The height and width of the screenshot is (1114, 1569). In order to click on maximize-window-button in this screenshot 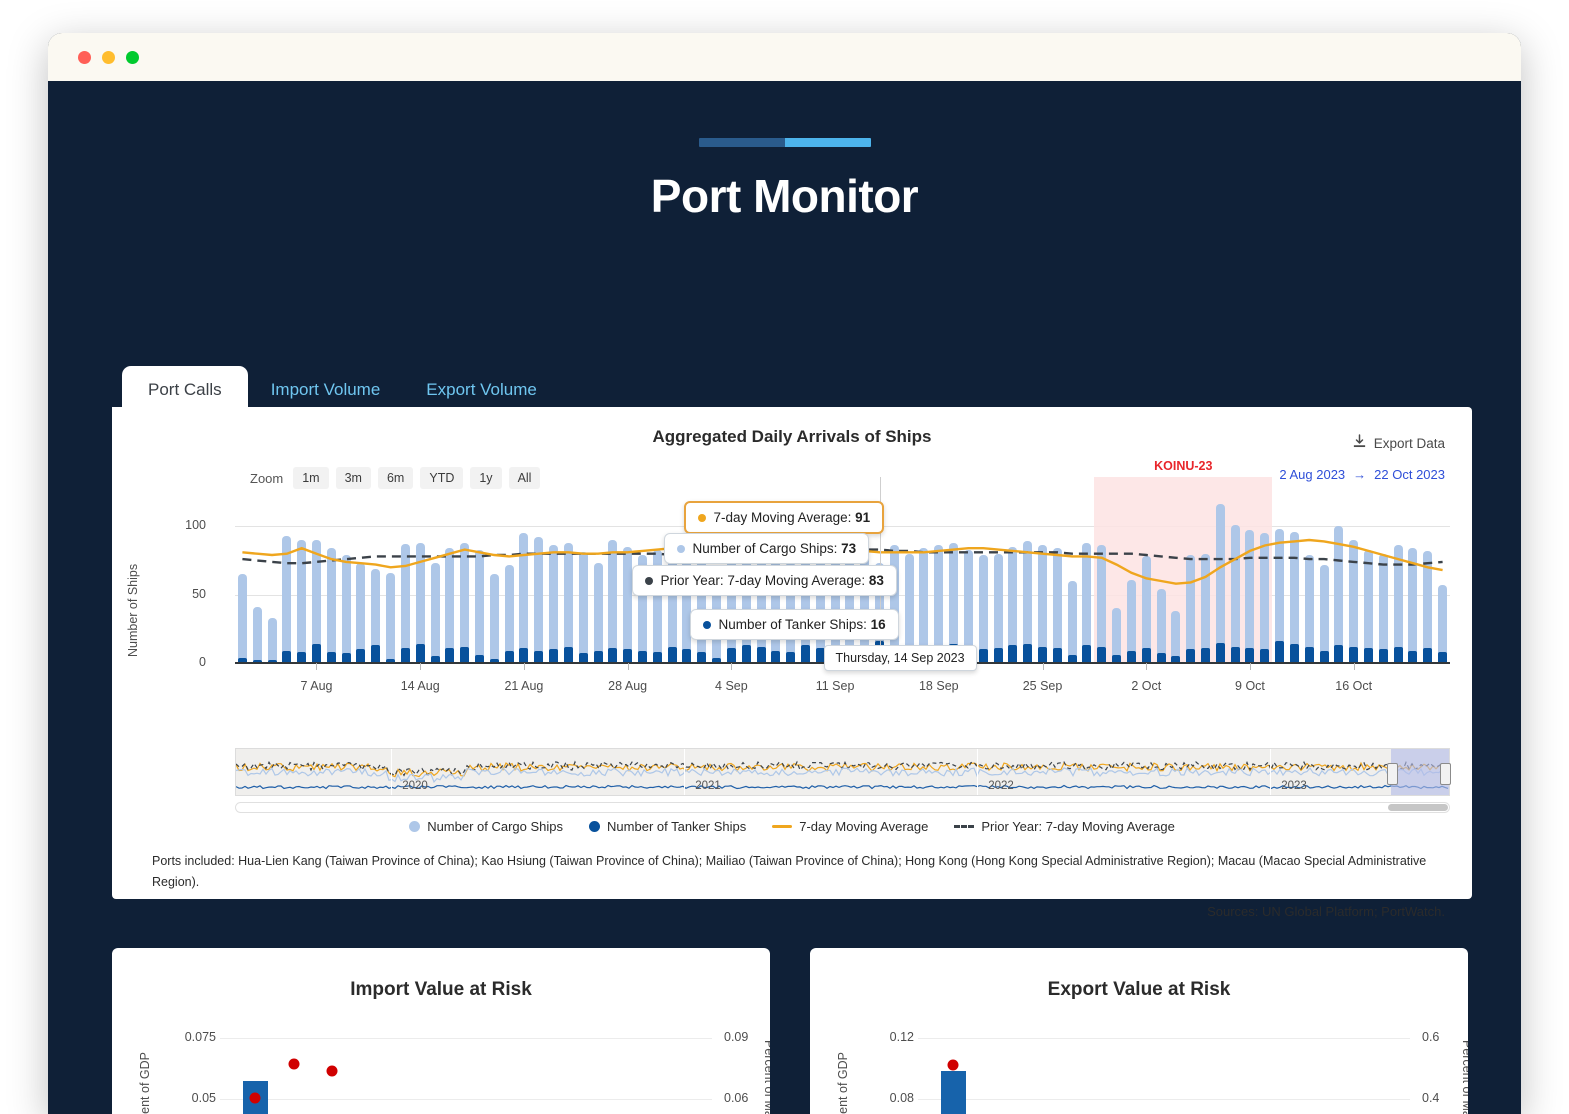, I will do `click(132, 57)`.